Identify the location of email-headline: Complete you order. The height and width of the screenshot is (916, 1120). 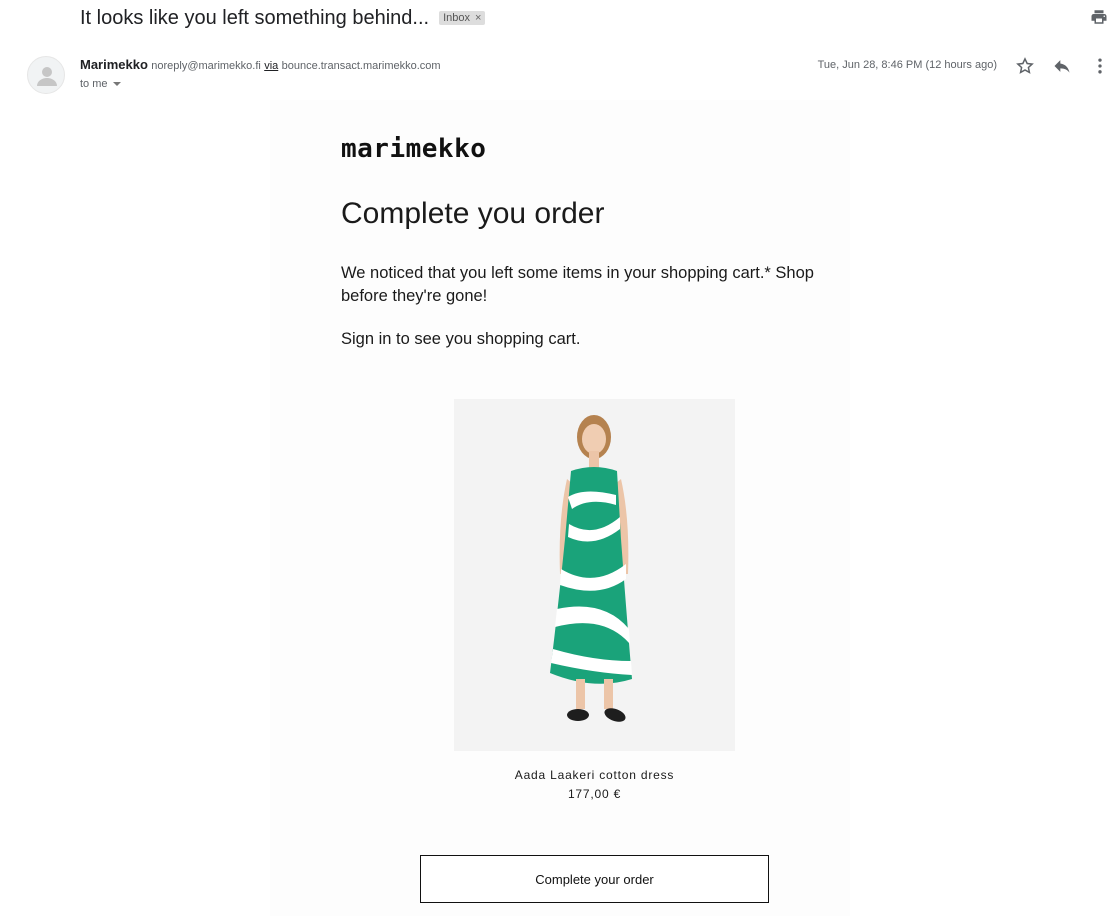
(473, 213).